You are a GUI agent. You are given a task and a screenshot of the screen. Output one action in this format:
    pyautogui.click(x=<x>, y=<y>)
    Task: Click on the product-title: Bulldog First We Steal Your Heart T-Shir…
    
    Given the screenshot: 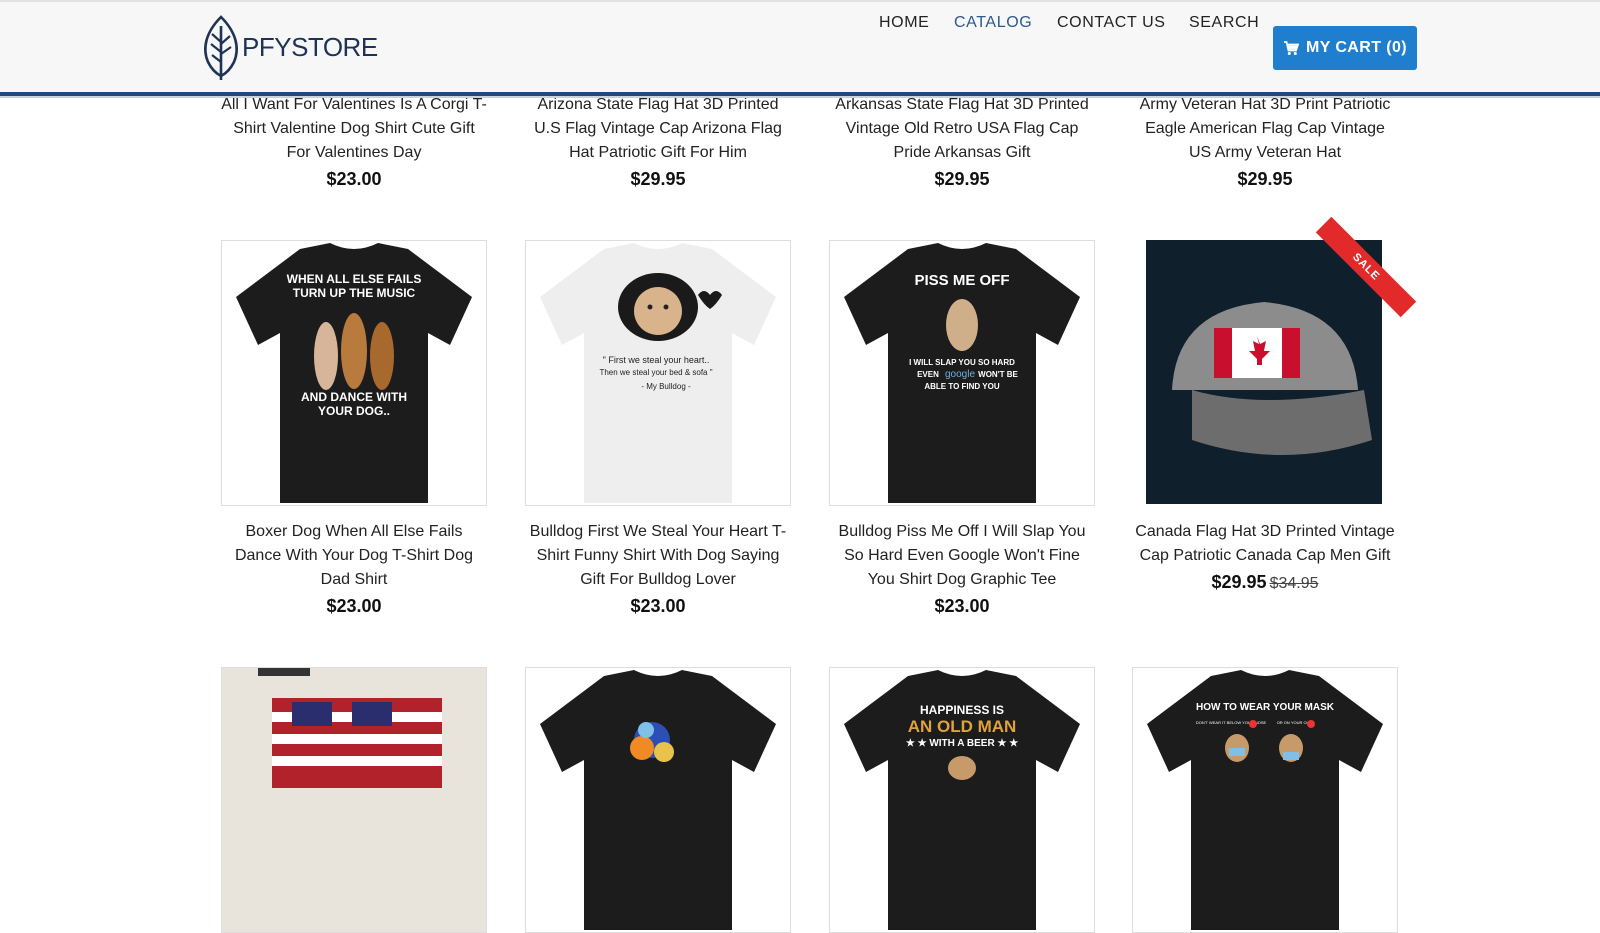 What is the action you would take?
    pyautogui.click(x=658, y=556)
    